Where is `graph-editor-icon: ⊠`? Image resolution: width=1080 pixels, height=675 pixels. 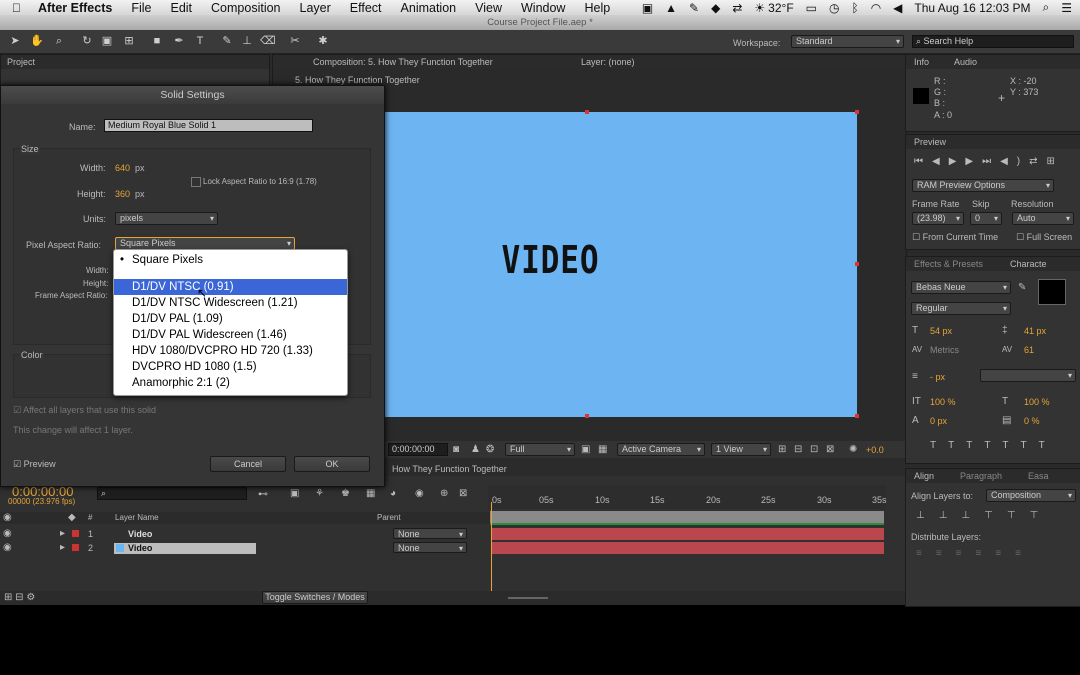 graph-editor-icon: ⊠ is located at coordinates (463, 494).